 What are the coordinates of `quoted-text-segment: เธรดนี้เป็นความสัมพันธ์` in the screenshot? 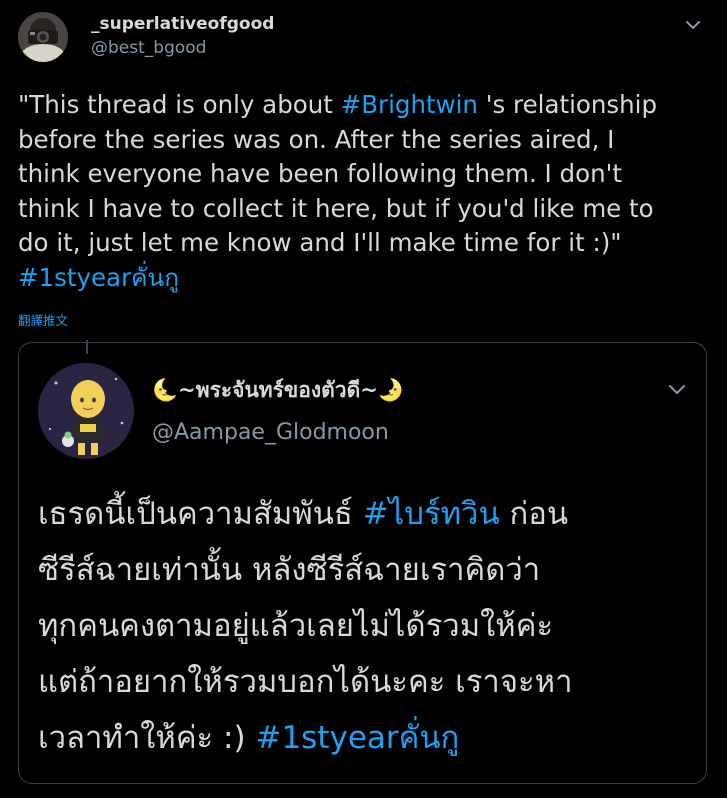 It's located at (200, 514).